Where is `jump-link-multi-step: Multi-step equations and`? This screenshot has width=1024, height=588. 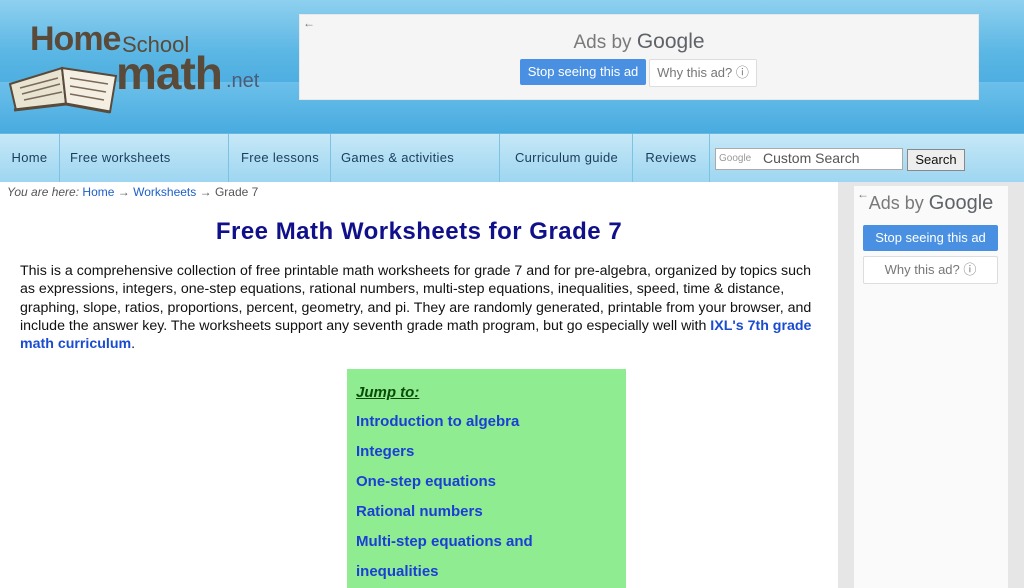
jump-link-multi-step: Multi-step equations and is located at coordinates (444, 541).